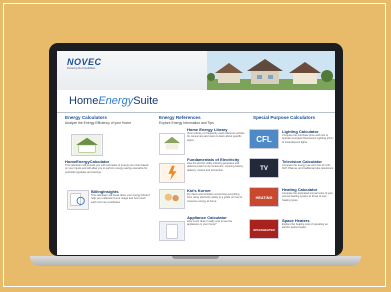  Describe the element at coordinates (78, 200) in the screenshot. I see `billing-insights-thumbnail` at that location.